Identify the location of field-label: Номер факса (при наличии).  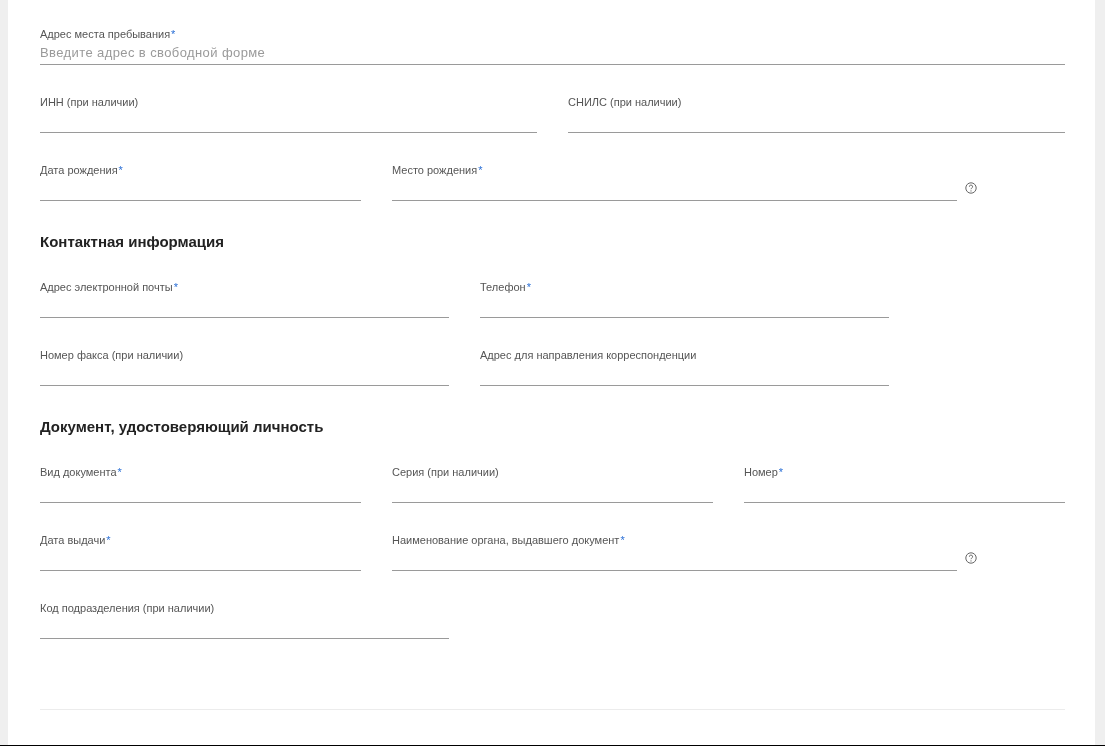
(112, 355).